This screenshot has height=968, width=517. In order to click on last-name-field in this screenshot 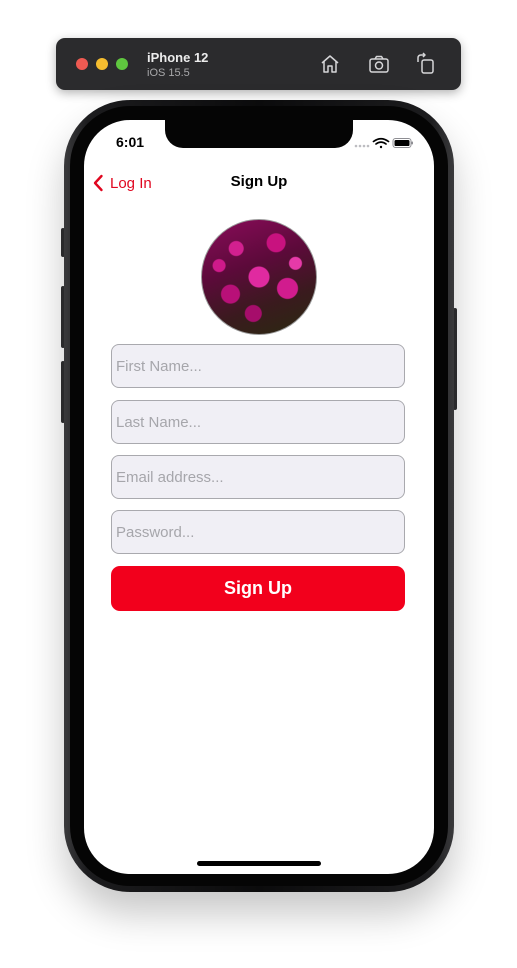, I will do `click(258, 422)`.